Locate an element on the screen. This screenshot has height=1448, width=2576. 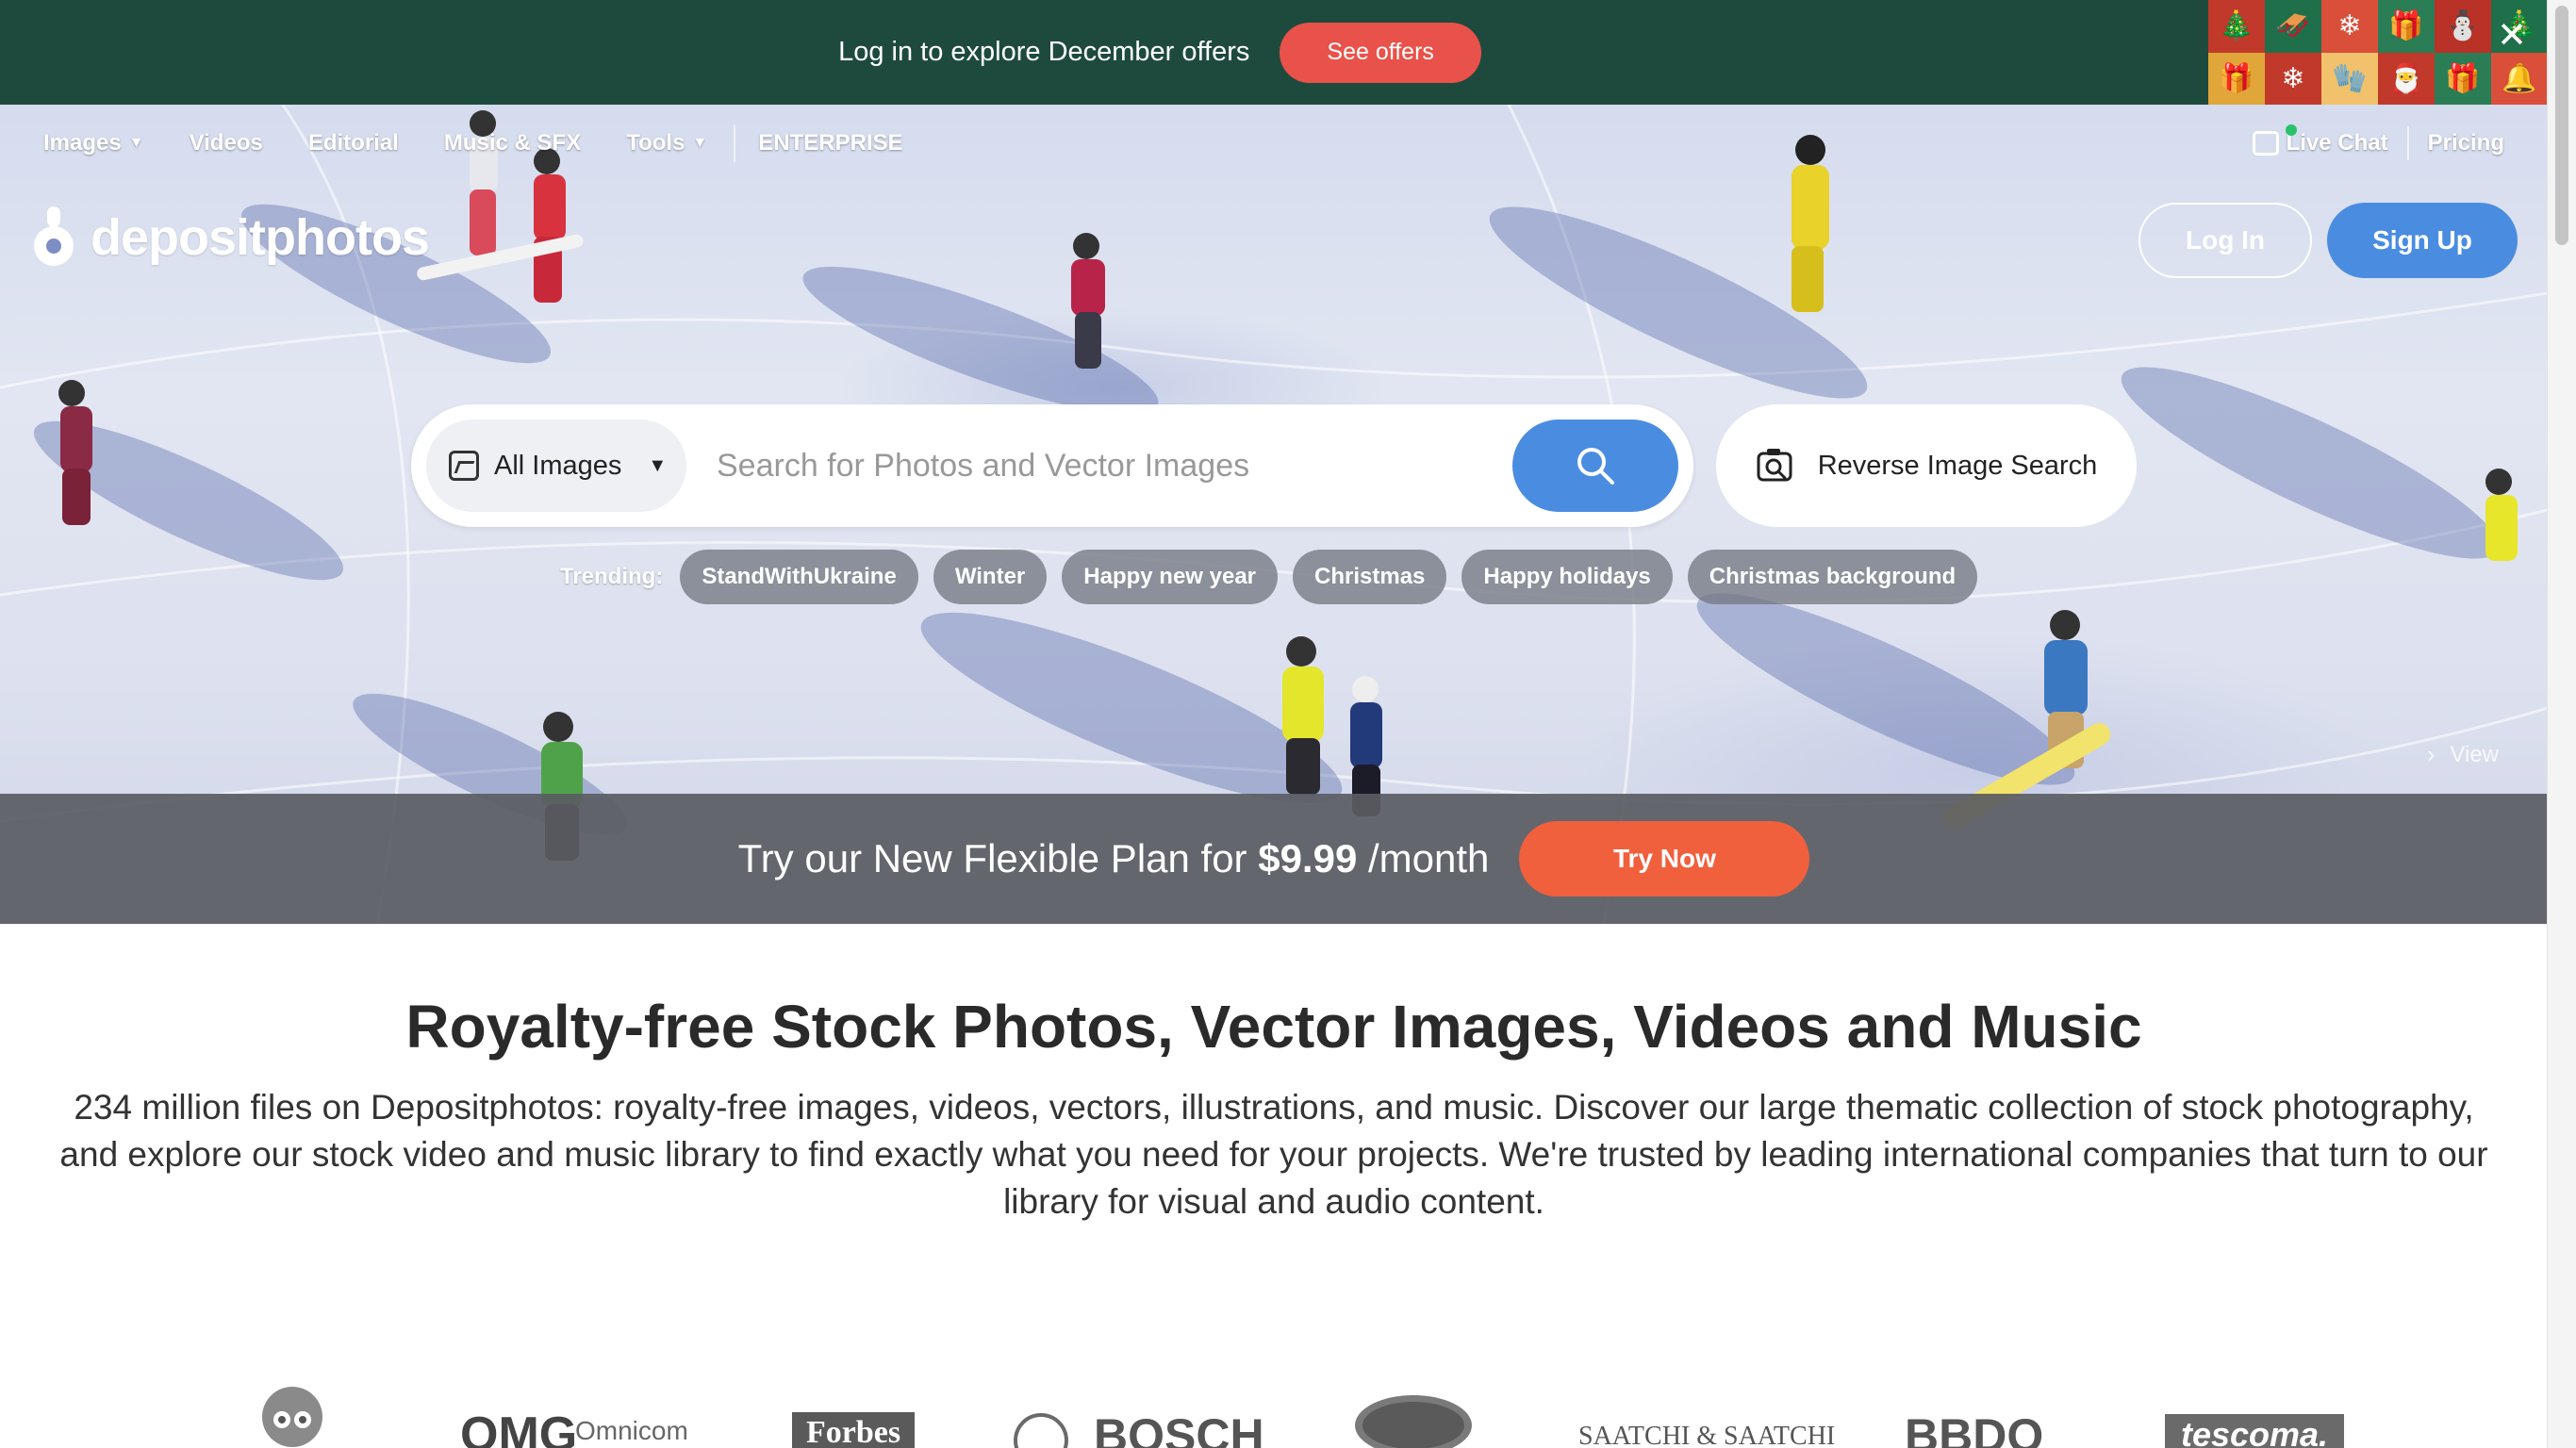
close-icon: ✕ is located at coordinates (2512, 36).